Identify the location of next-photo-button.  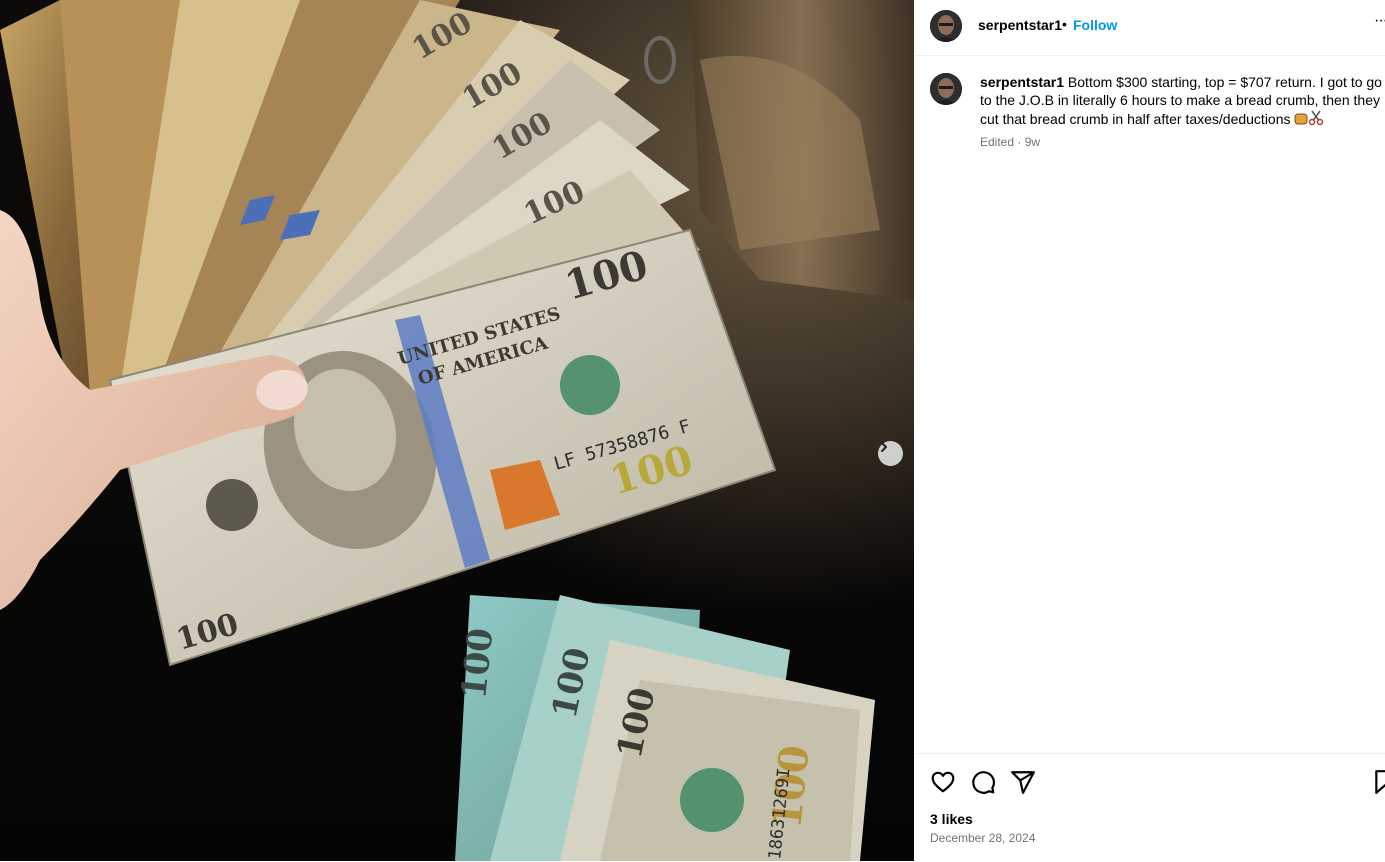
(890, 453).